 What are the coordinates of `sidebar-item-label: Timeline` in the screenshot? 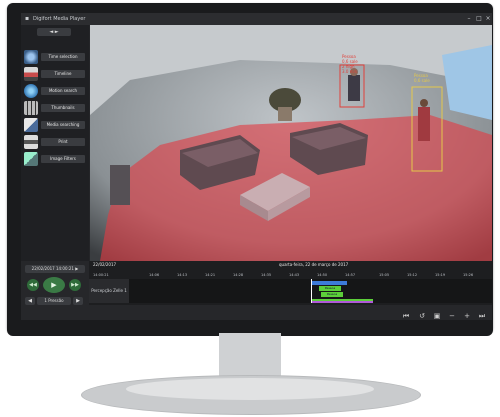 It's located at (63, 74).